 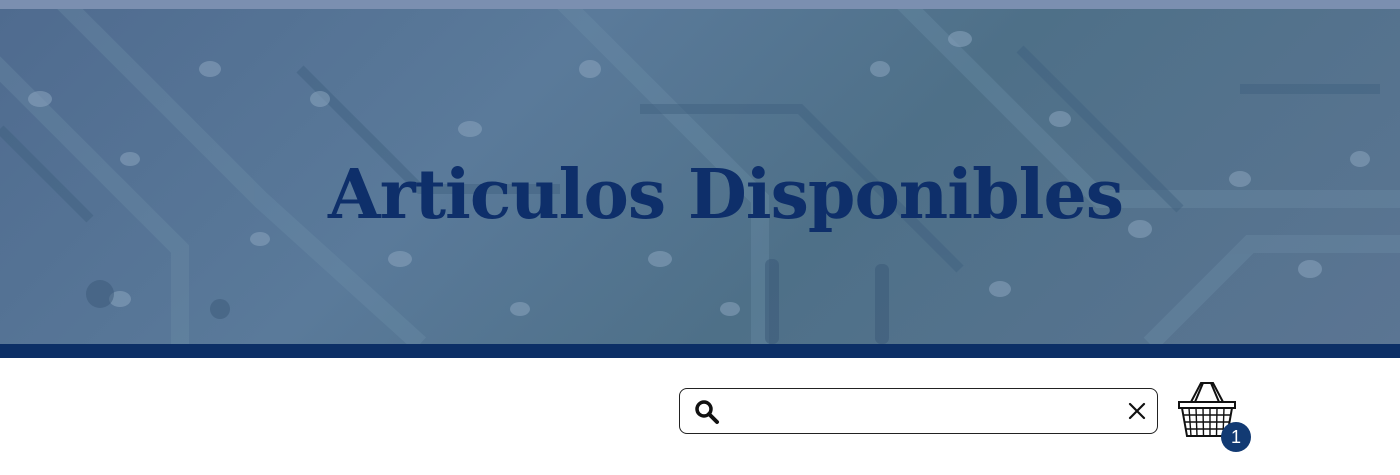 What do you see at coordinates (700, 4) in the screenshot?
I see `top-strip` at bounding box center [700, 4].